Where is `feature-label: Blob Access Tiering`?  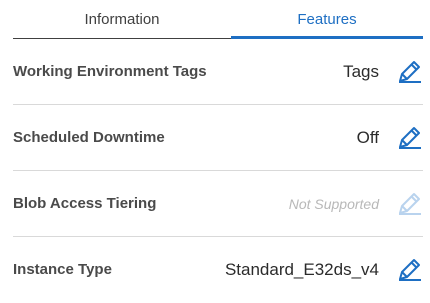
feature-label: Blob Access Tiering is located at coordinates (85, 203).